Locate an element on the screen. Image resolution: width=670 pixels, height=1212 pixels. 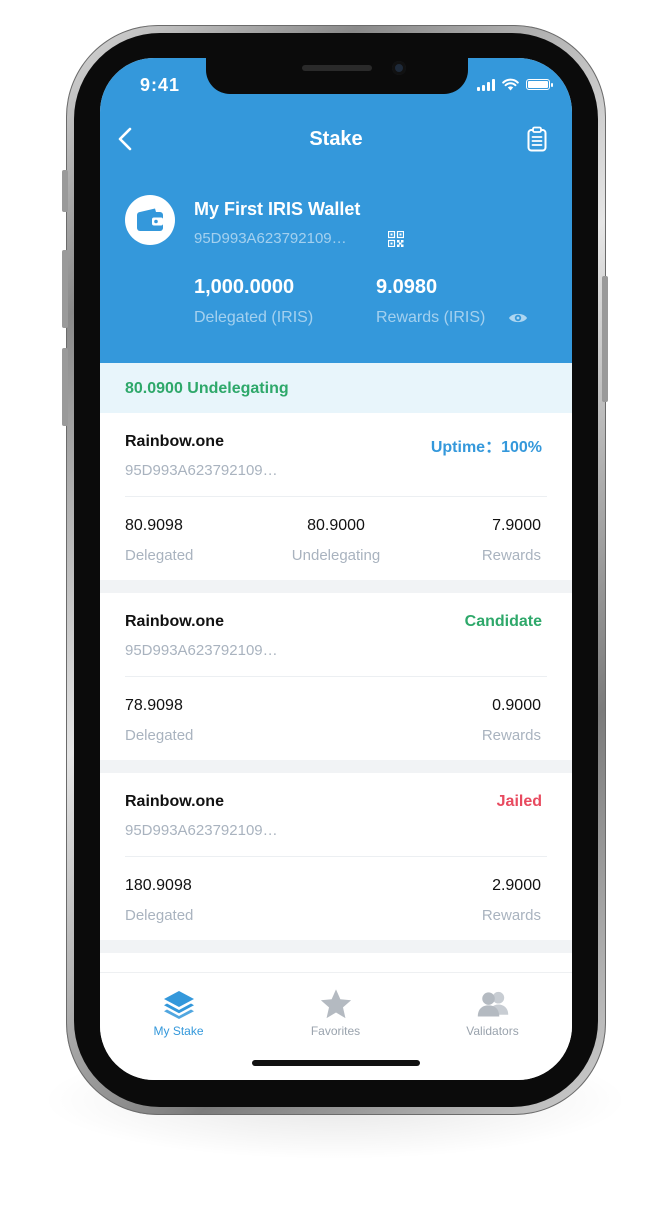
validator-uptime: Uptime：100% is located at coordinates (486, 447).